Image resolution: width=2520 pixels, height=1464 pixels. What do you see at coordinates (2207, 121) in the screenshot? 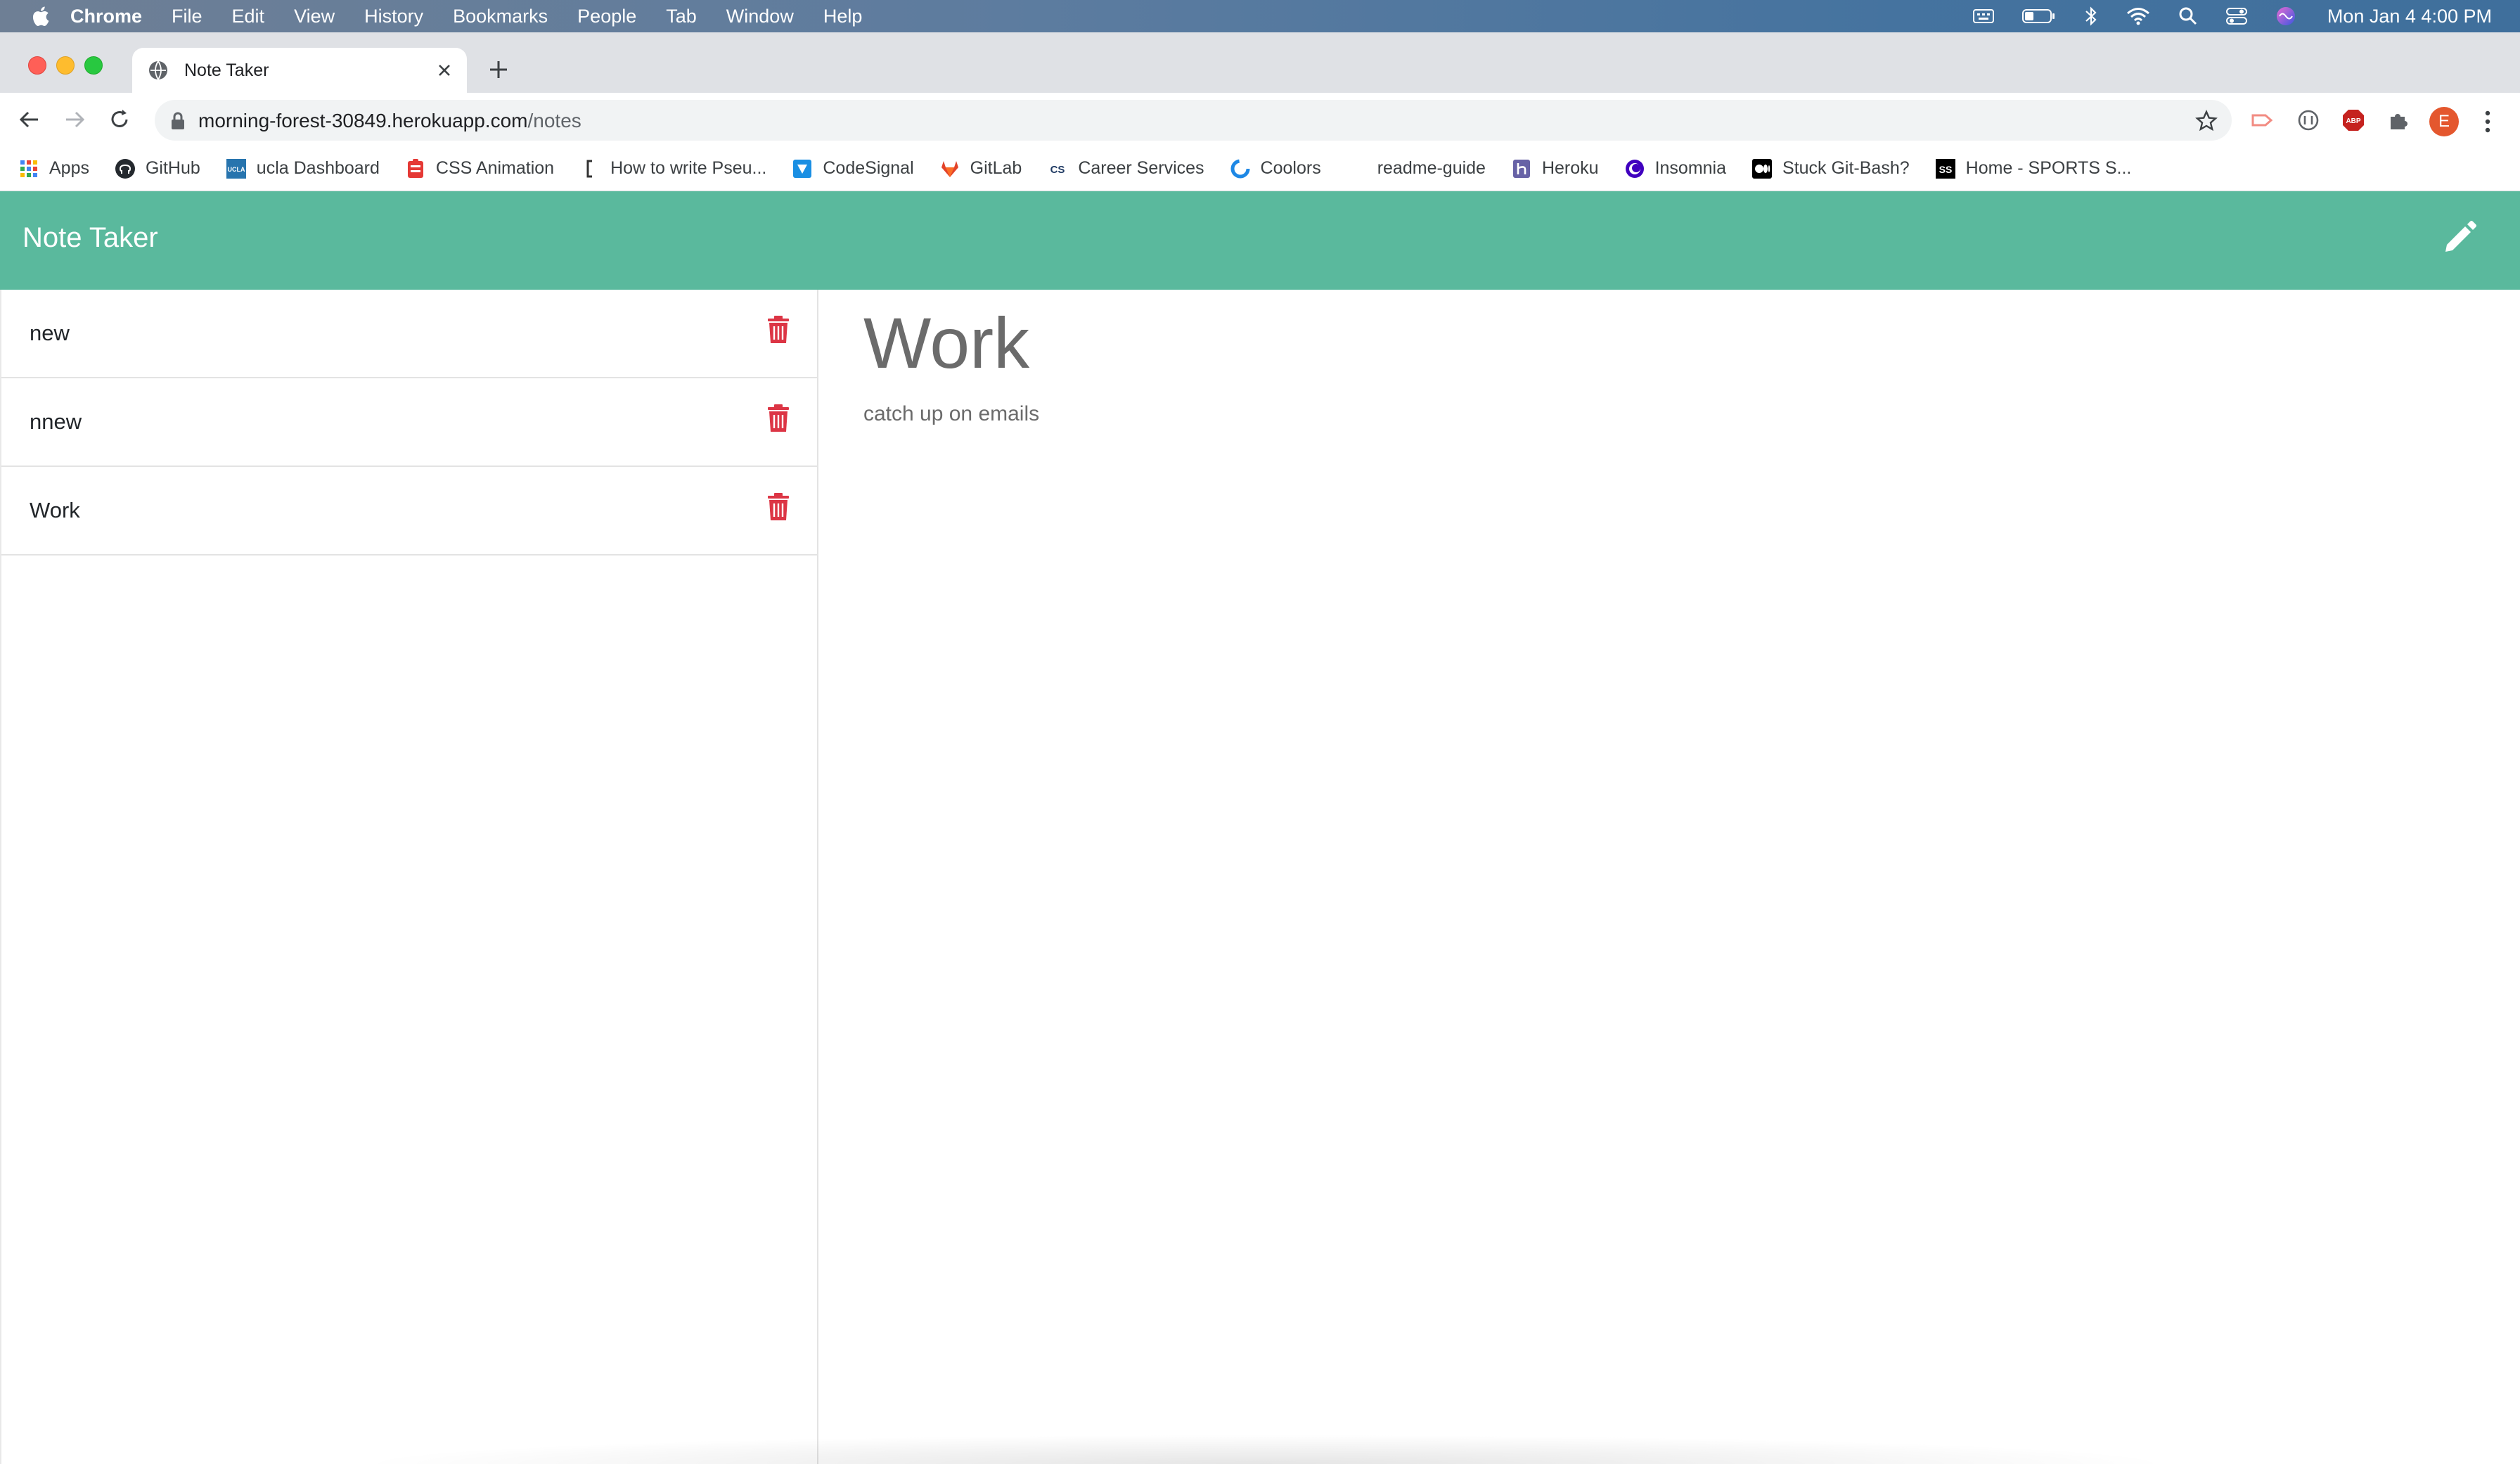
I see `bookmark-star-icon` at bounding box center [2207, 121].